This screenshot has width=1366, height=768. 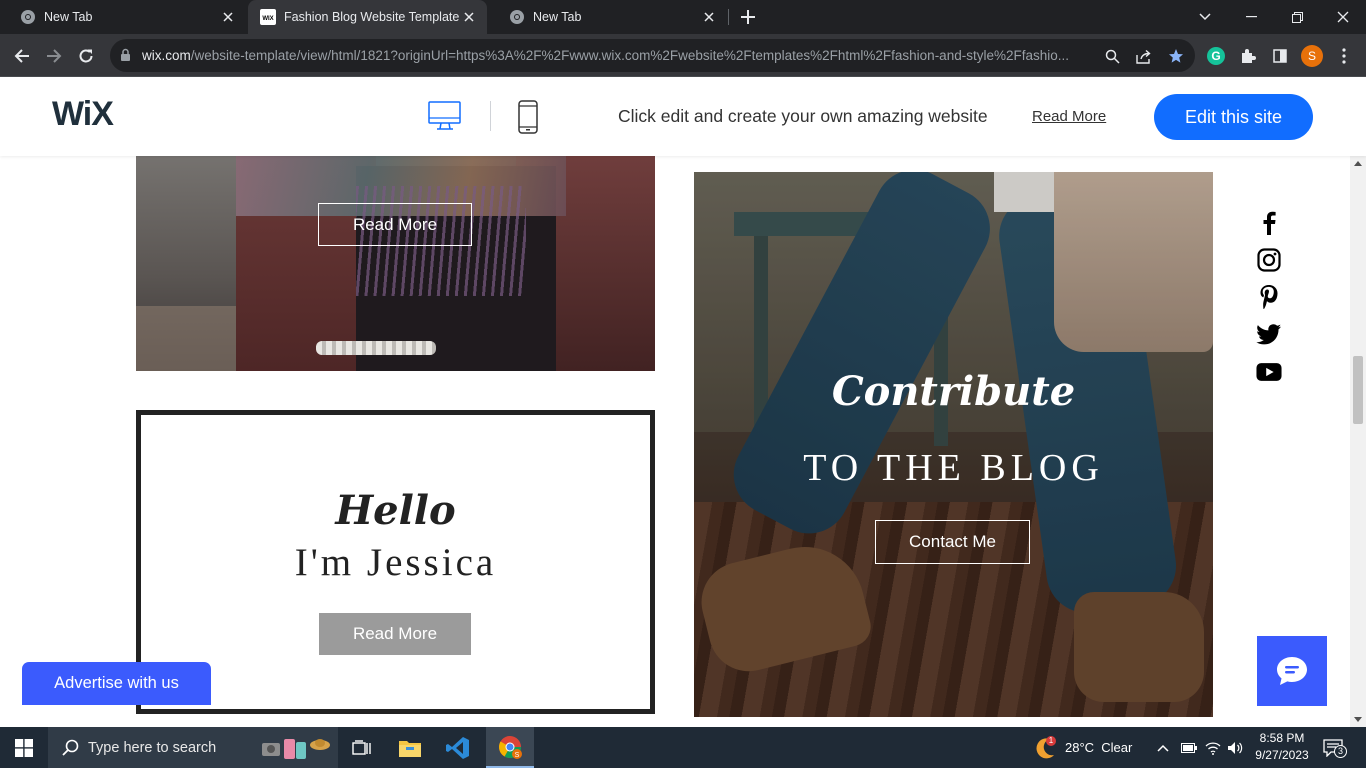 I want to click on bookmark-star-icon, so click(x=1176, y=56).